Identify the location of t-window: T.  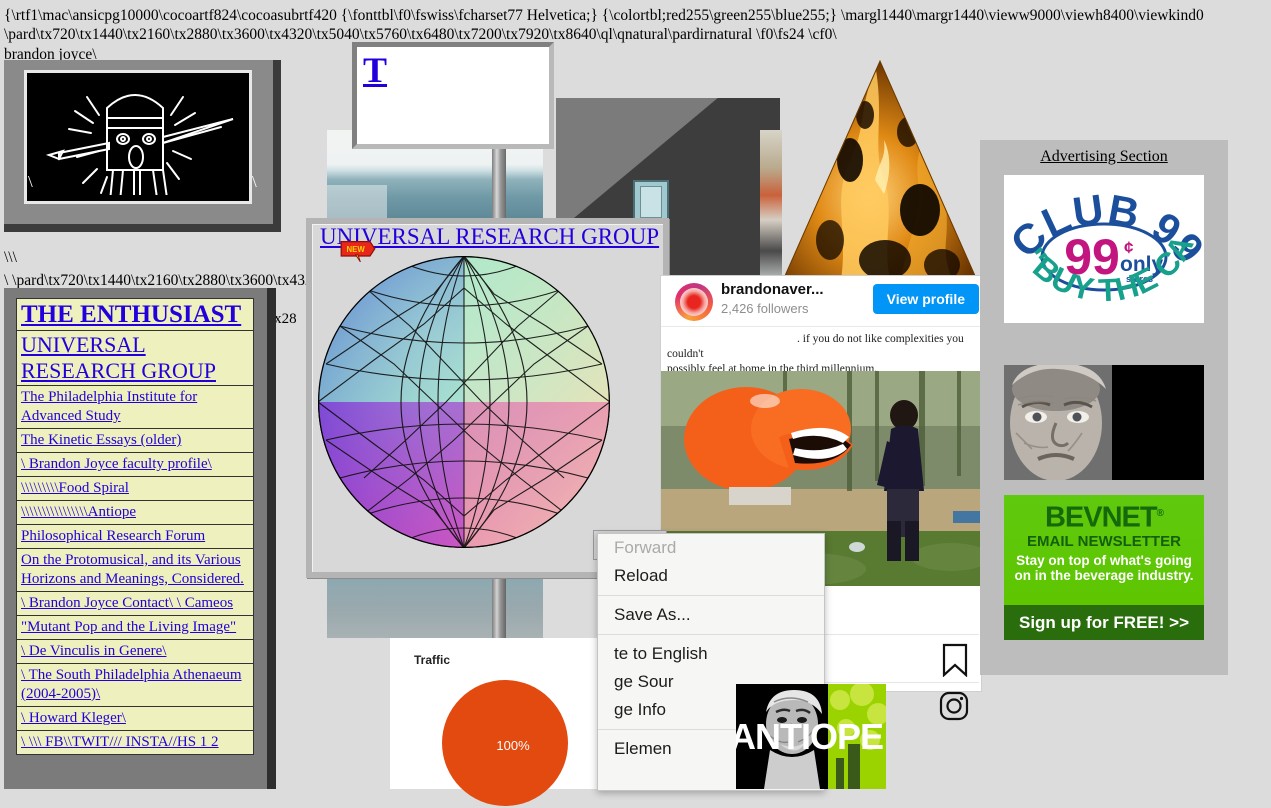
(453, 95).